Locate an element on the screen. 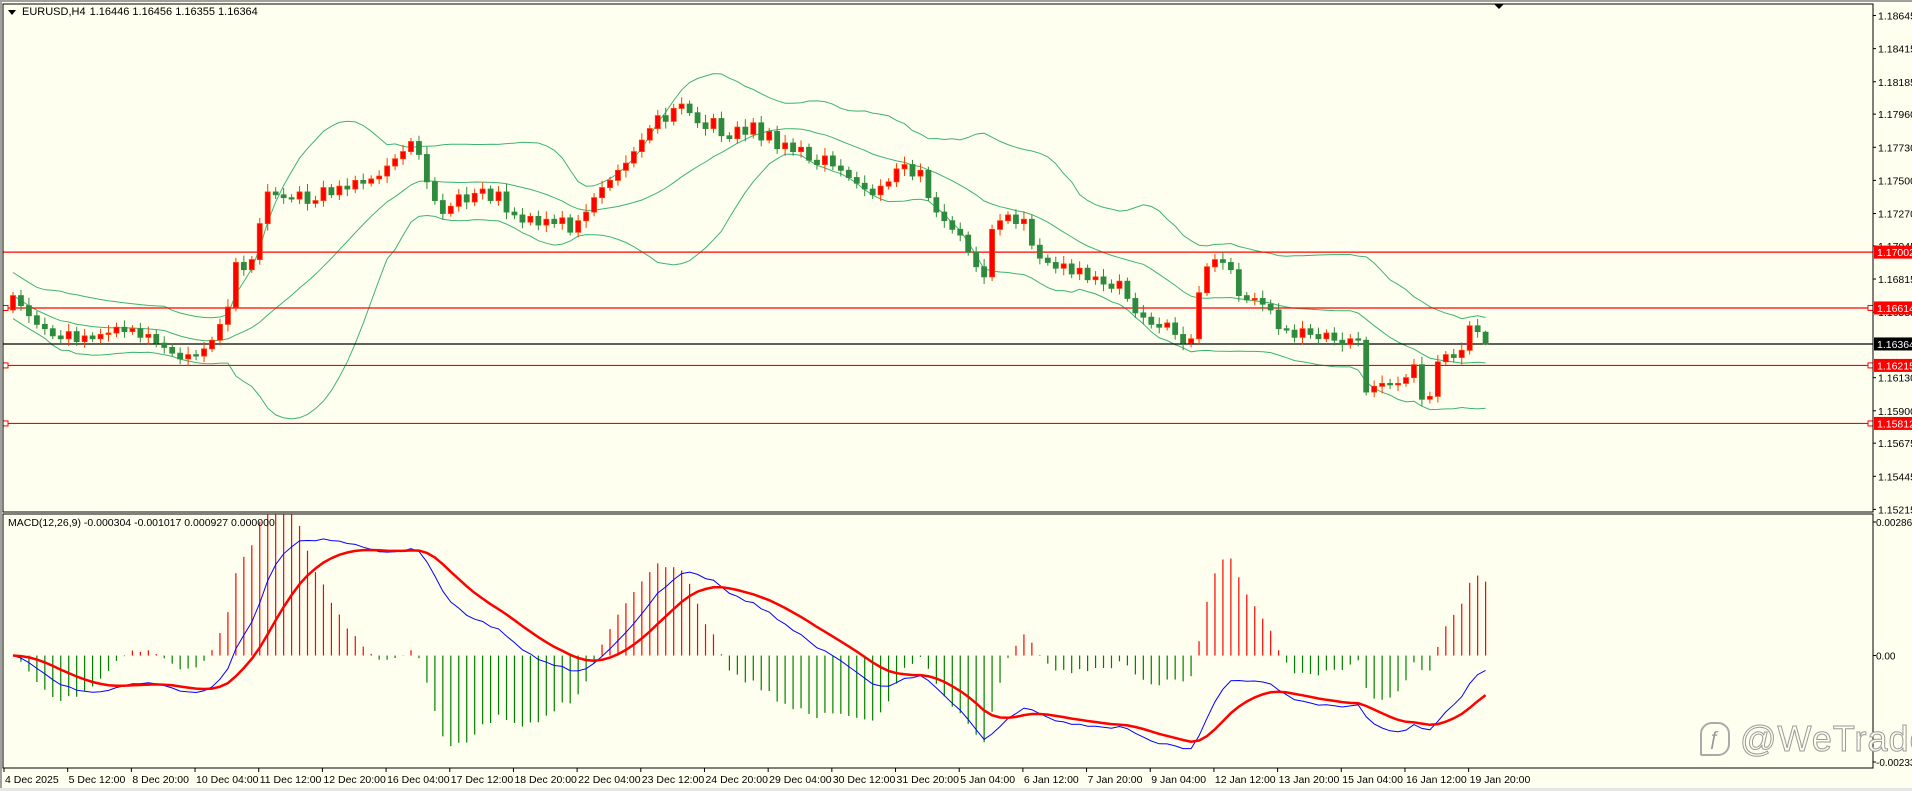  price-tick-label: 1.18415 is located at coordinates (1895, 50).